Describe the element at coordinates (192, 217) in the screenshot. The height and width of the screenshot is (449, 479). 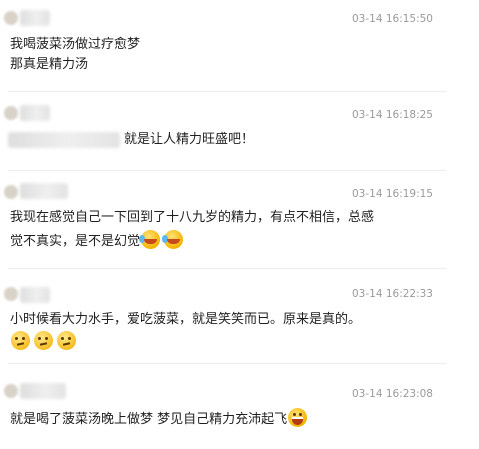
I see `comment-text-line: 我现在感觉自己一下回到了十八九岁的精力，有点不相信，总感` at that location.